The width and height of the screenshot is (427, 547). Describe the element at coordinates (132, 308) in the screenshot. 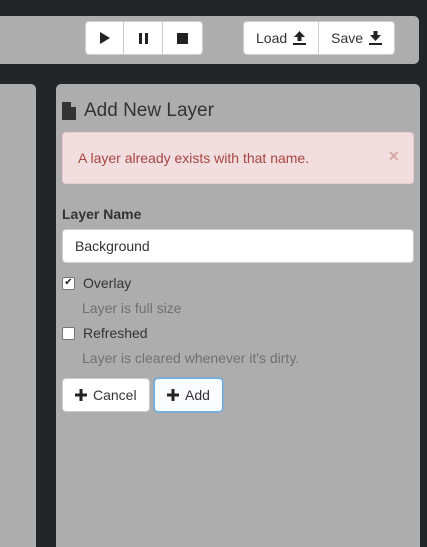

I see `overlay-help-text: Layer is full size` at that location.